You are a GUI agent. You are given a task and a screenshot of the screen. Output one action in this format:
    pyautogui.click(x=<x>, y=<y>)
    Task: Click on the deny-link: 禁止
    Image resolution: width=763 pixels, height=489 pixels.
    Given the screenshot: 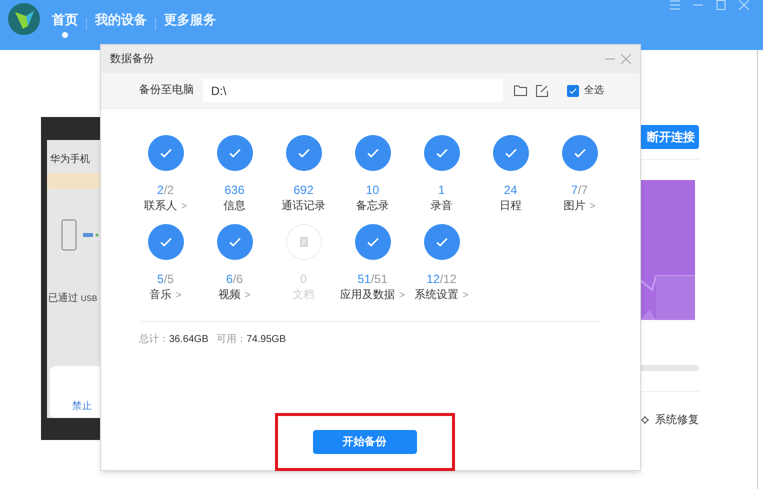 What is the action you would take?
    pyautogui.click(x=82, y=406)
    